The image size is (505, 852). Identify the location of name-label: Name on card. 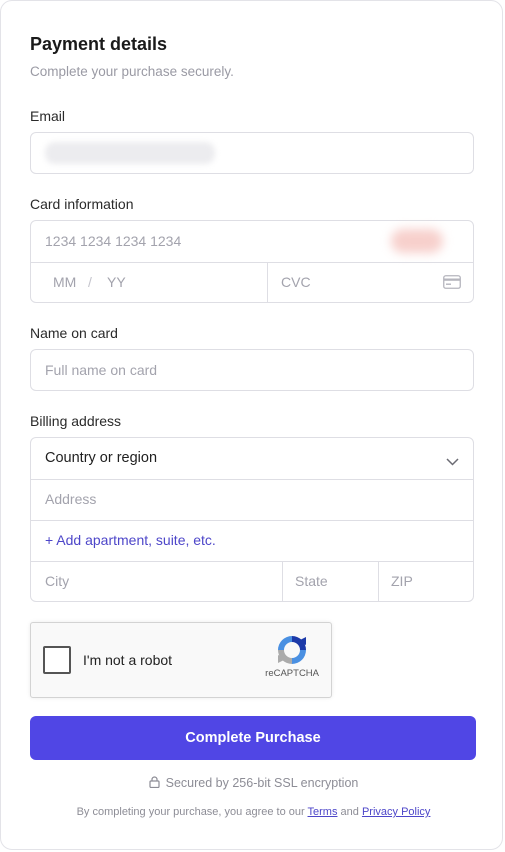
(74, 333).